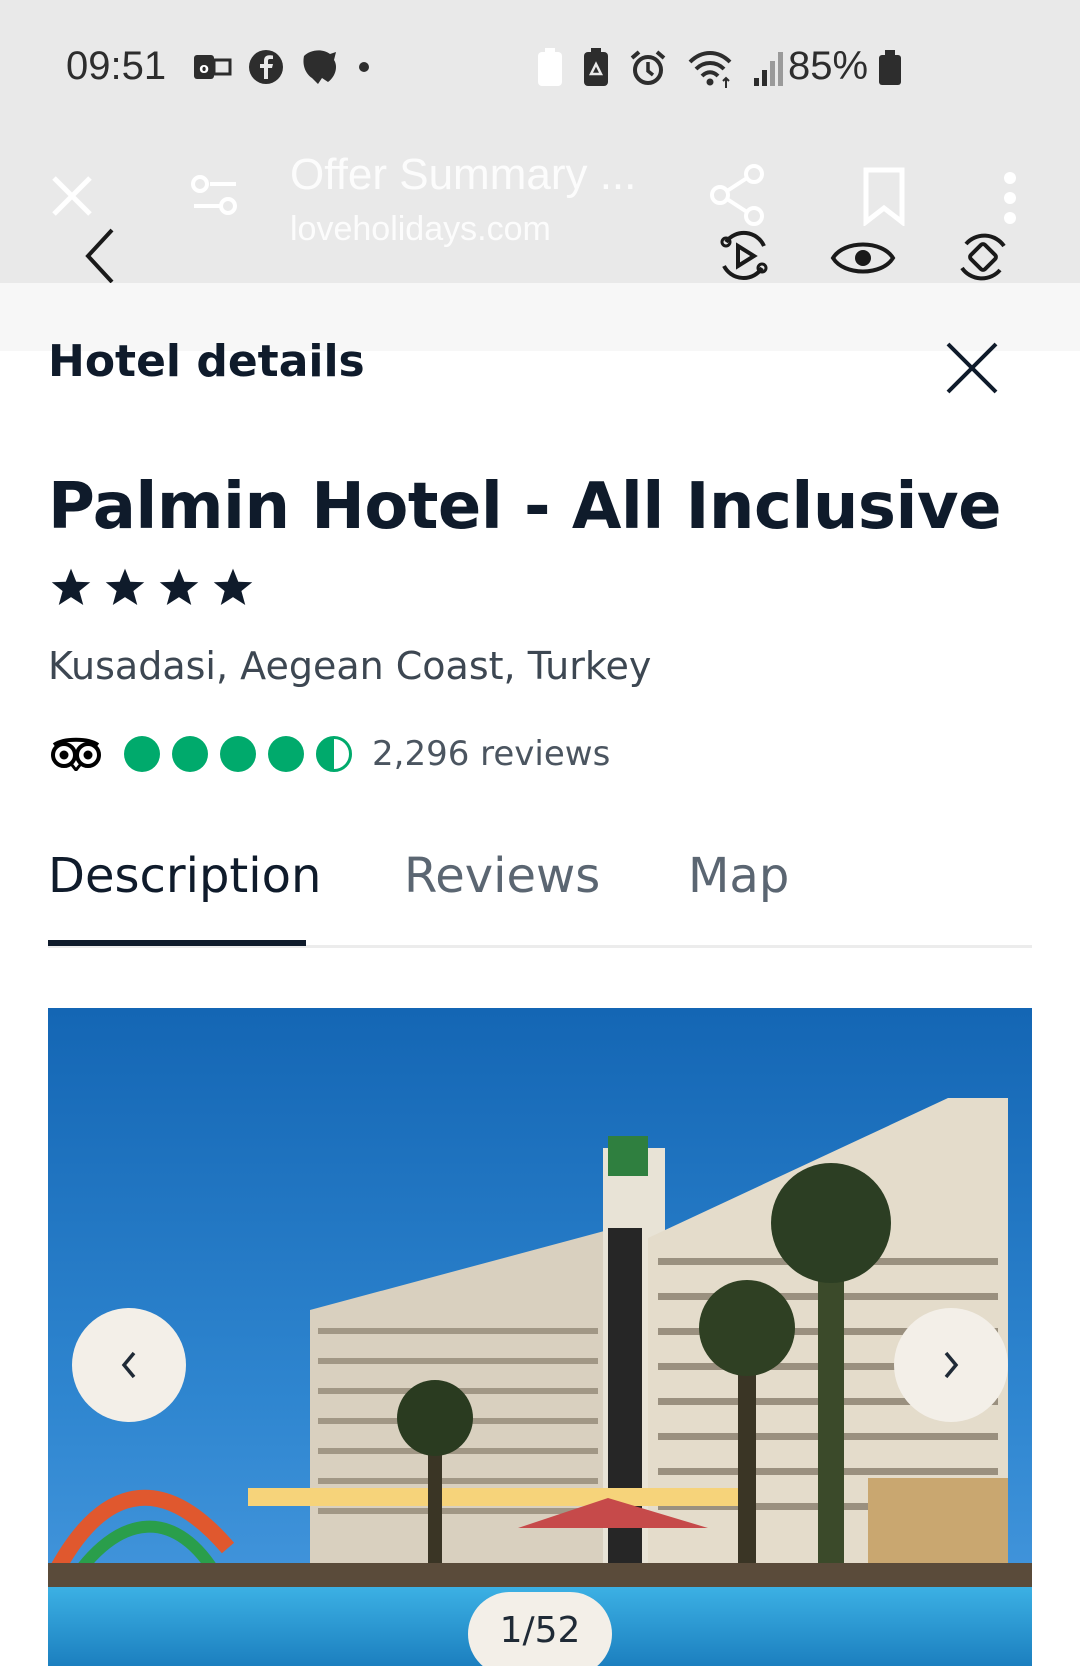  I want to click on notification-icons: o, so click(282, 67).